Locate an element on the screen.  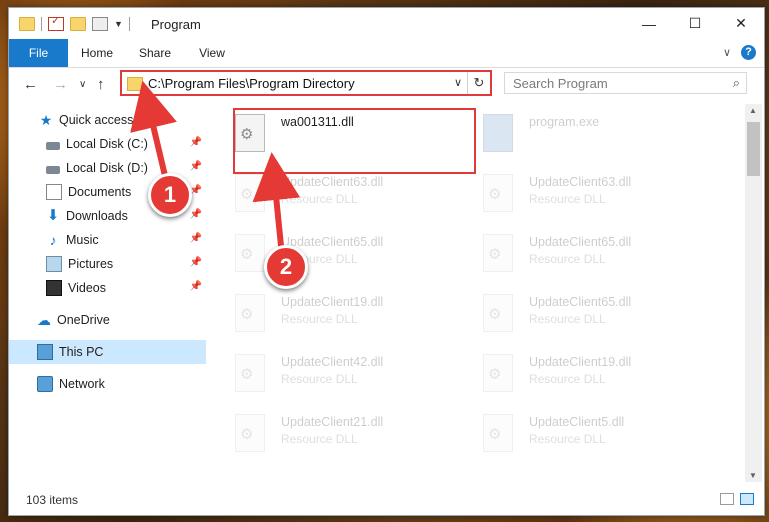
new-folder-icon is located at coordinates (78, 24).